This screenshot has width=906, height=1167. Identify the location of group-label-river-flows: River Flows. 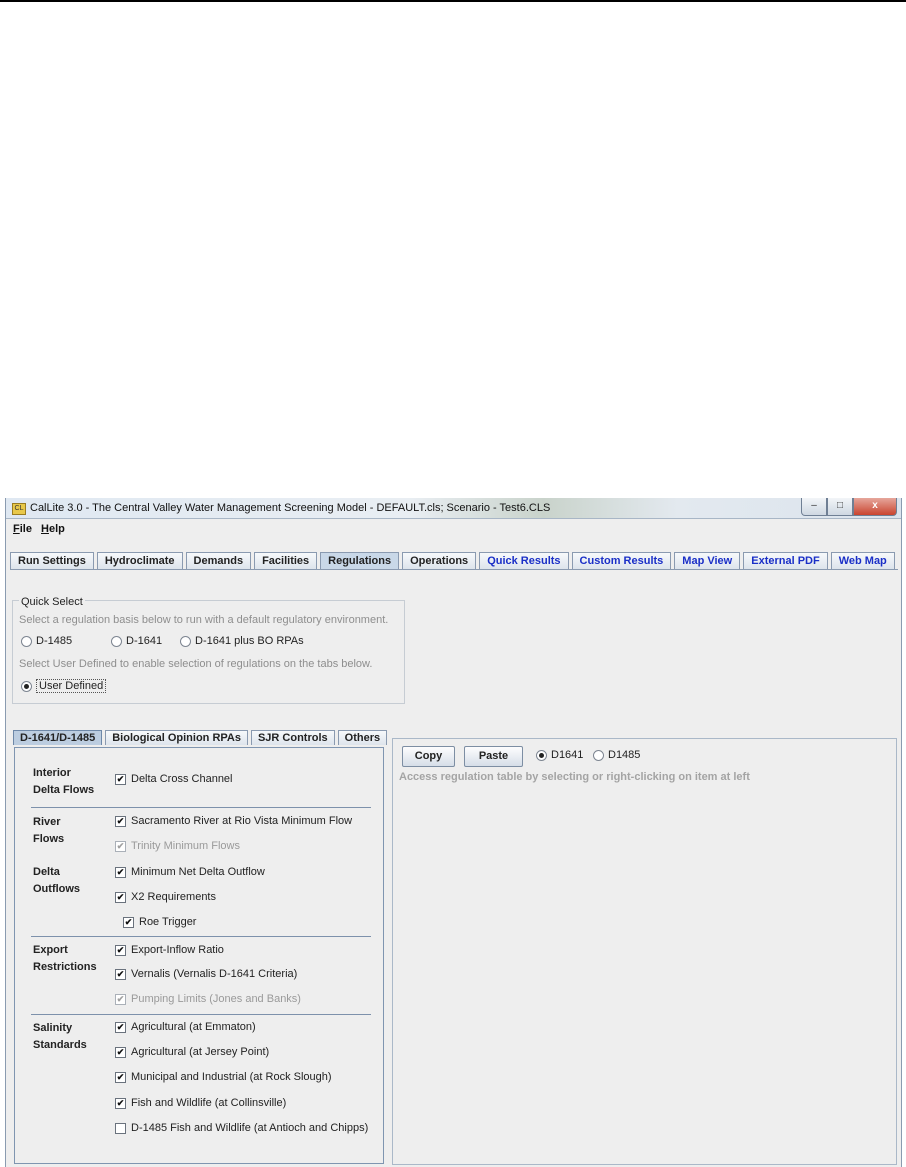
(48, 831).